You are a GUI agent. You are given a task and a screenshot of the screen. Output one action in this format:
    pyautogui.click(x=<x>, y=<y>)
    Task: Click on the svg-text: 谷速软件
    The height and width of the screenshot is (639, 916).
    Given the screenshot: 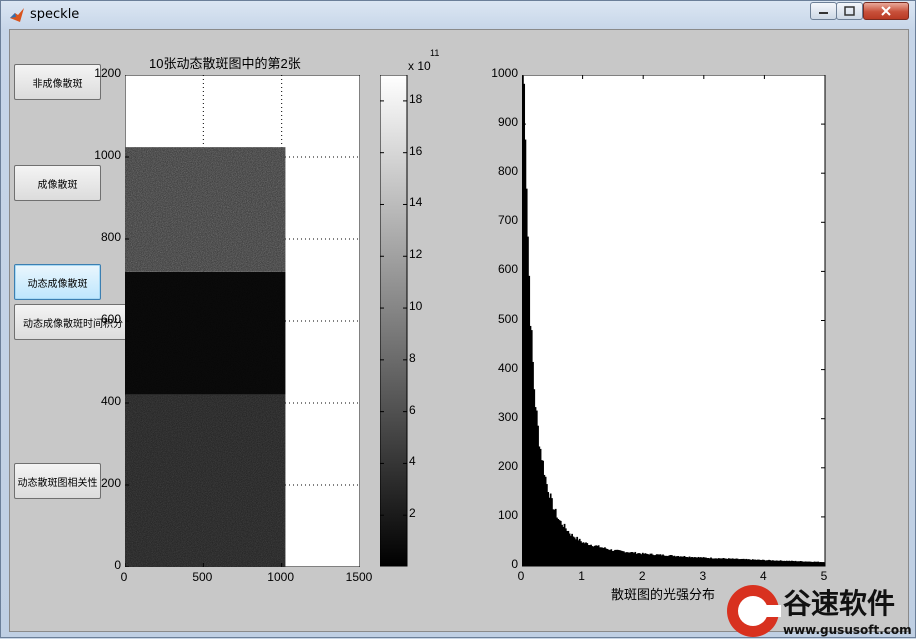 What is the action you would take?
    pyautogui.click(x=839, y=603)
    